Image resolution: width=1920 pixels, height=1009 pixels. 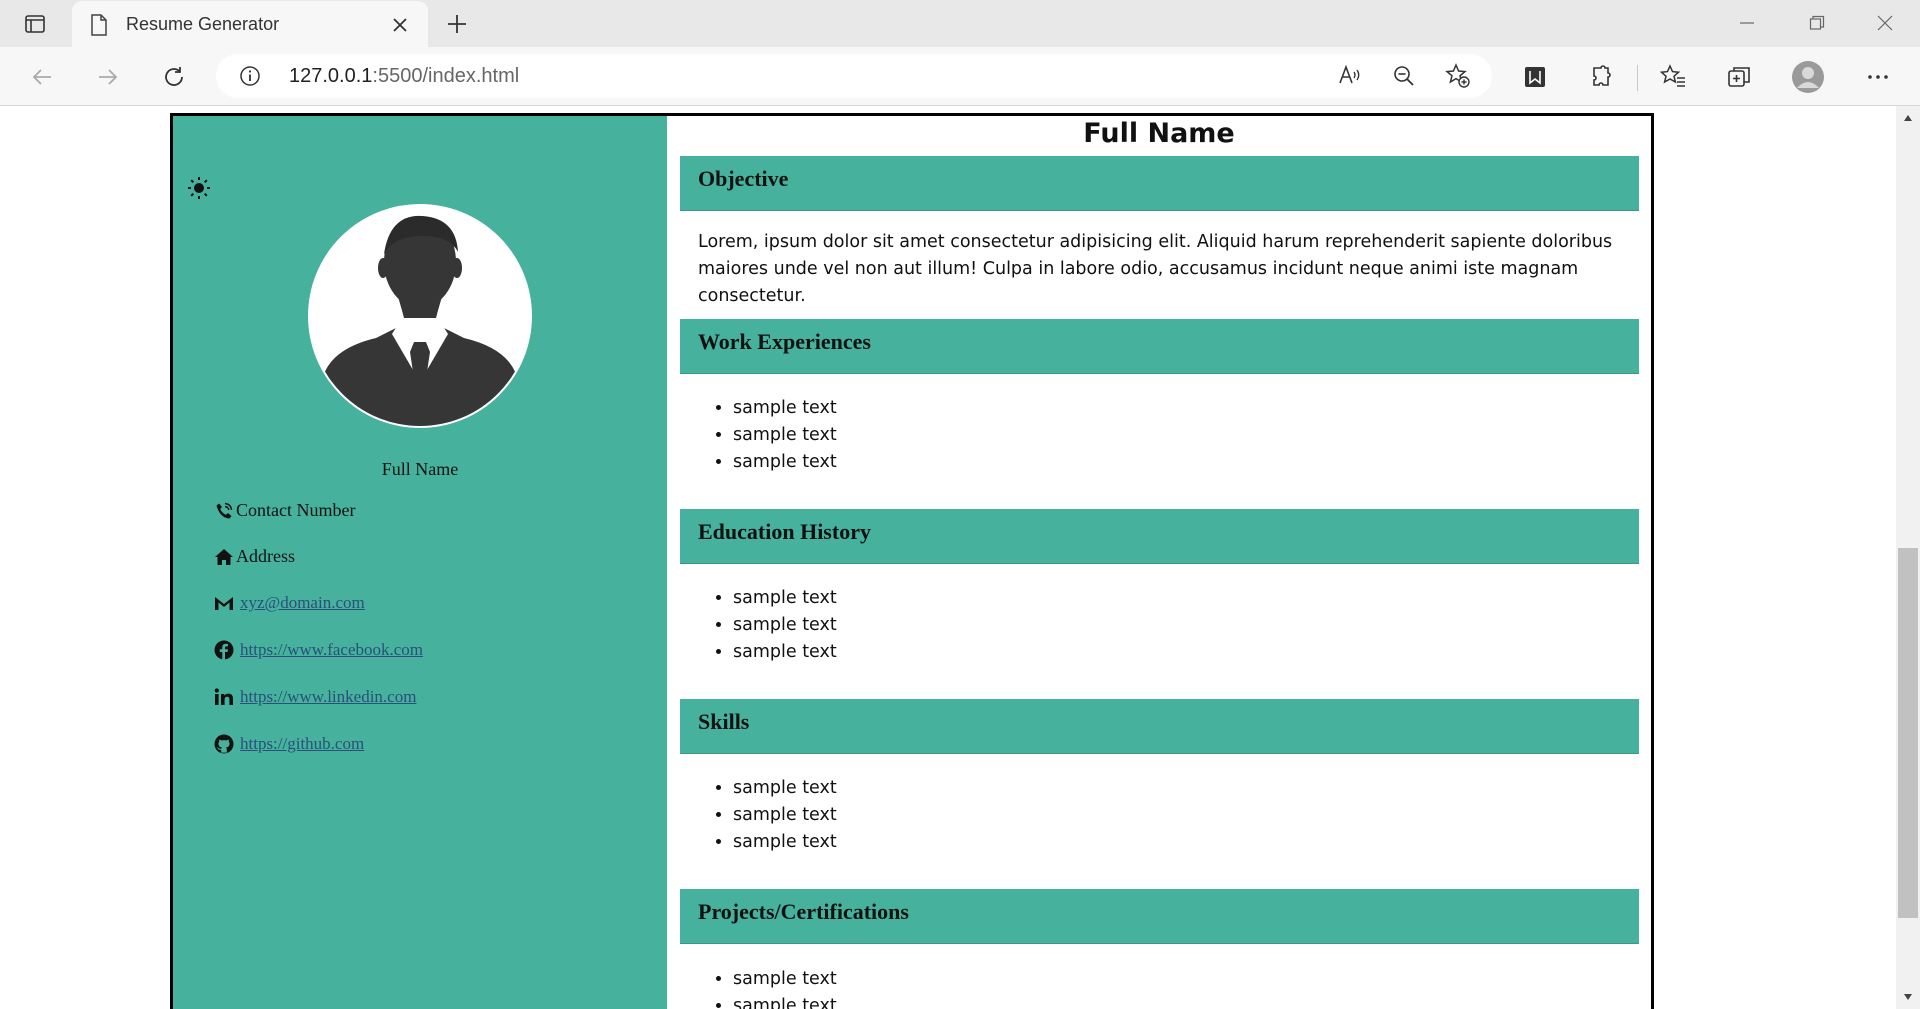 I want to click on extensions-icon, so click(x=1601, y=77).